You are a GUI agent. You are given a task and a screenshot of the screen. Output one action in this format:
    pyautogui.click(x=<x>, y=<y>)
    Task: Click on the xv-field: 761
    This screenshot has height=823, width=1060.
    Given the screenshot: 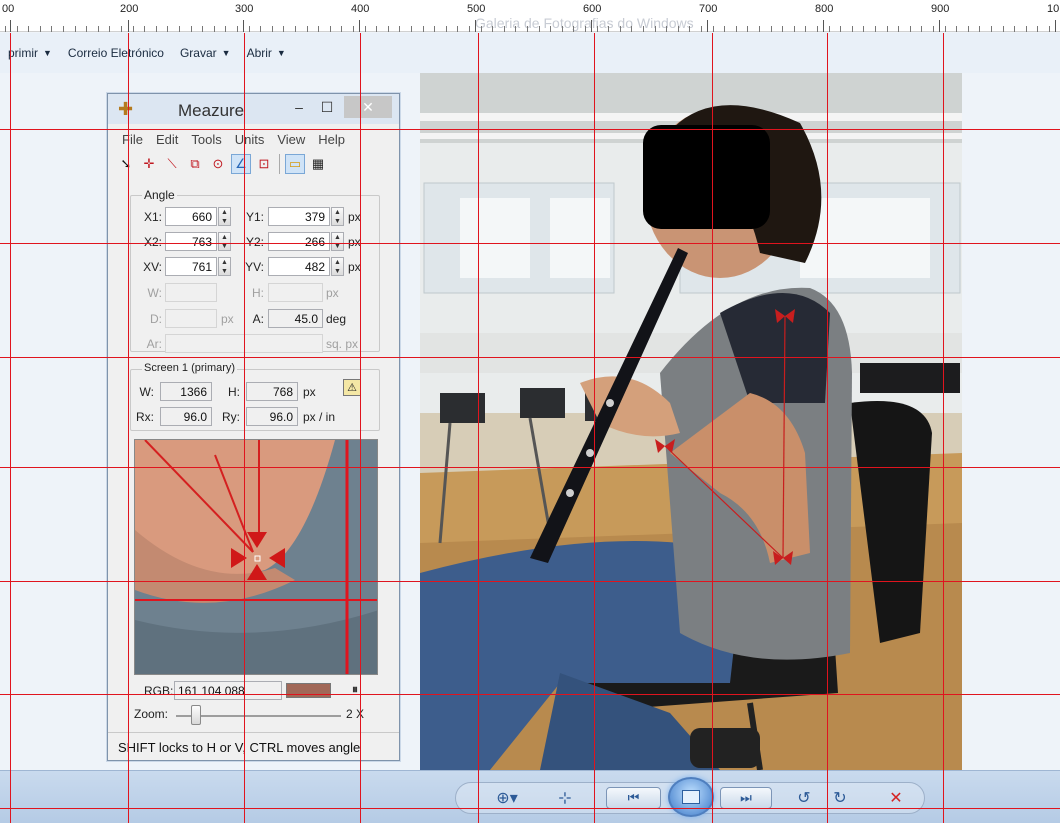 What is the action you would take?
    pyautogui.click(x=191, y=266)
    